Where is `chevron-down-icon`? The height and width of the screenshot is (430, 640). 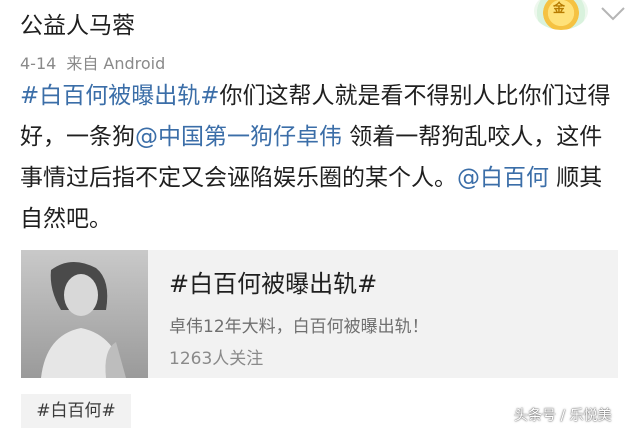 chevron-down-icon is located at coordinates (613, 14).